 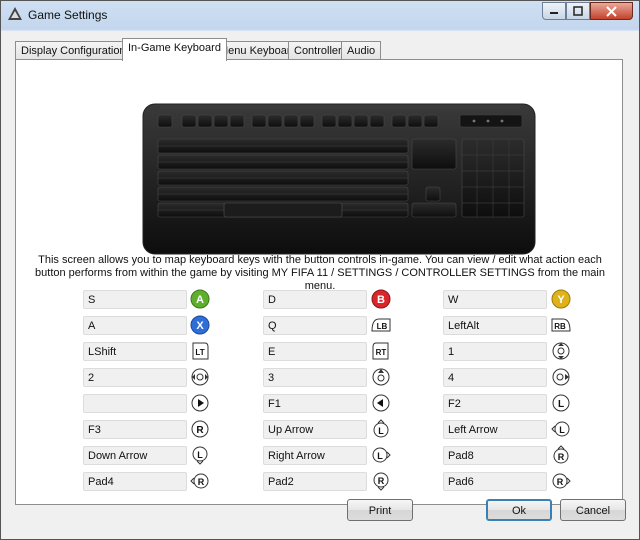 I want to click on cancel-button: Cancel, so click(x=593, y=510).